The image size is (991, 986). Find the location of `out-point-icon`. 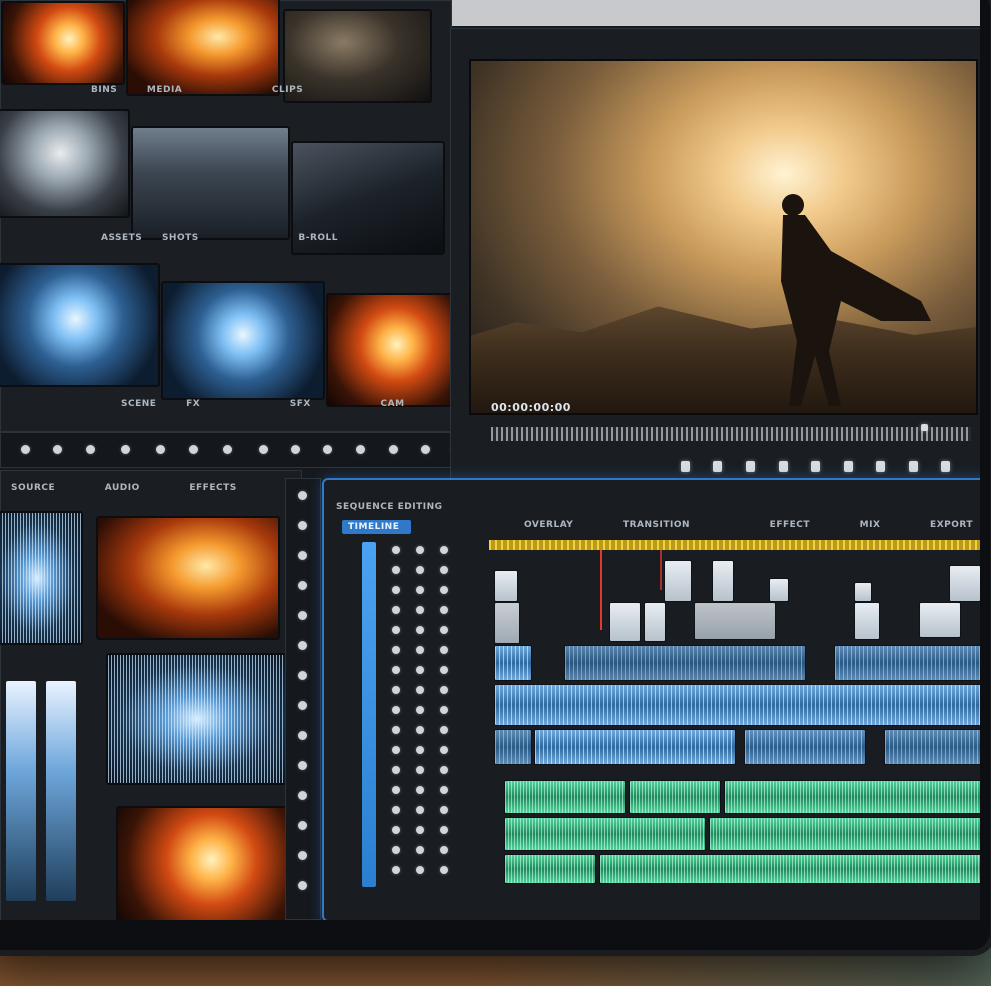

out-point-icon is located at coordinates (227, 449).